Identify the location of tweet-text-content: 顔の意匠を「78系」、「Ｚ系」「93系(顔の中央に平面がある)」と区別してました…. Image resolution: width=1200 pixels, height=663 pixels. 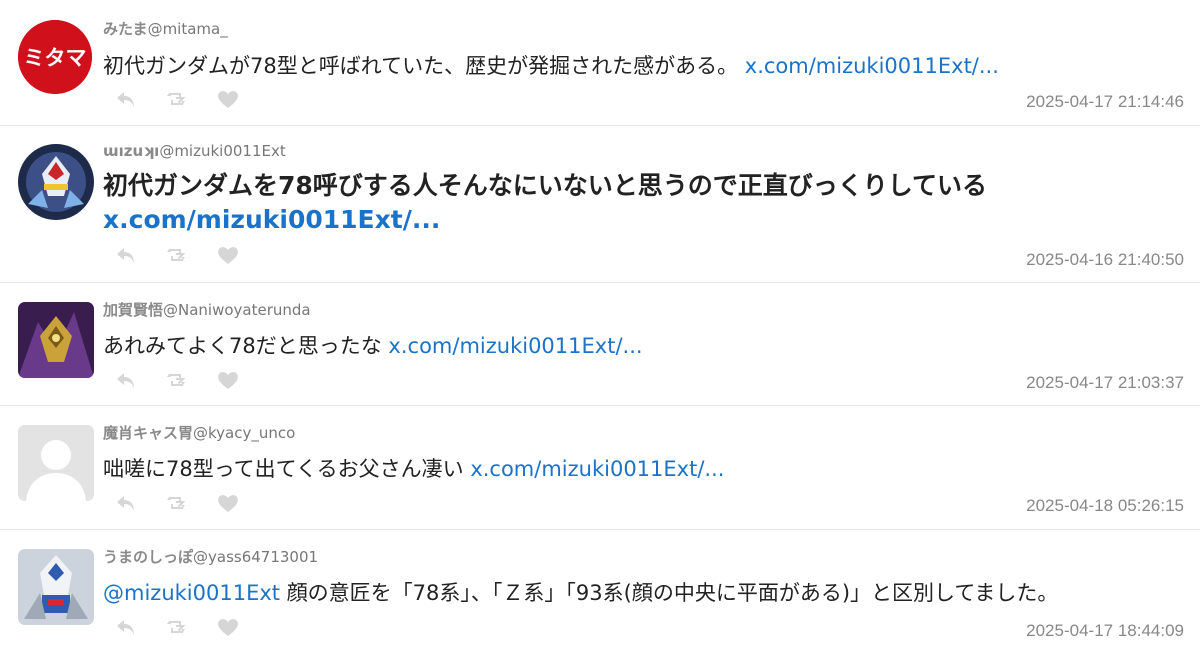
(672, 593).